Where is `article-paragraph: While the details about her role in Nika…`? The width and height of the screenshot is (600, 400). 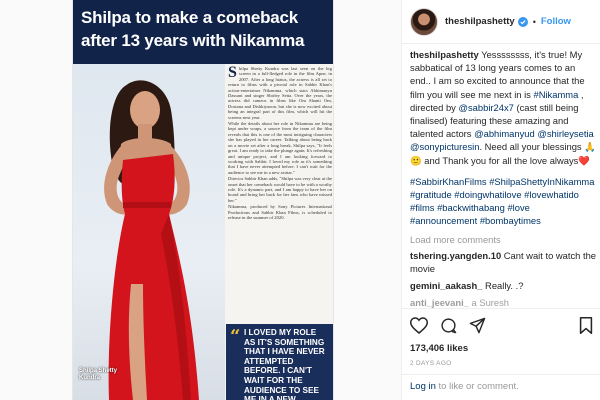 article-paragraph: While the details about her role in Nika… is located at coordinates (280, 148).